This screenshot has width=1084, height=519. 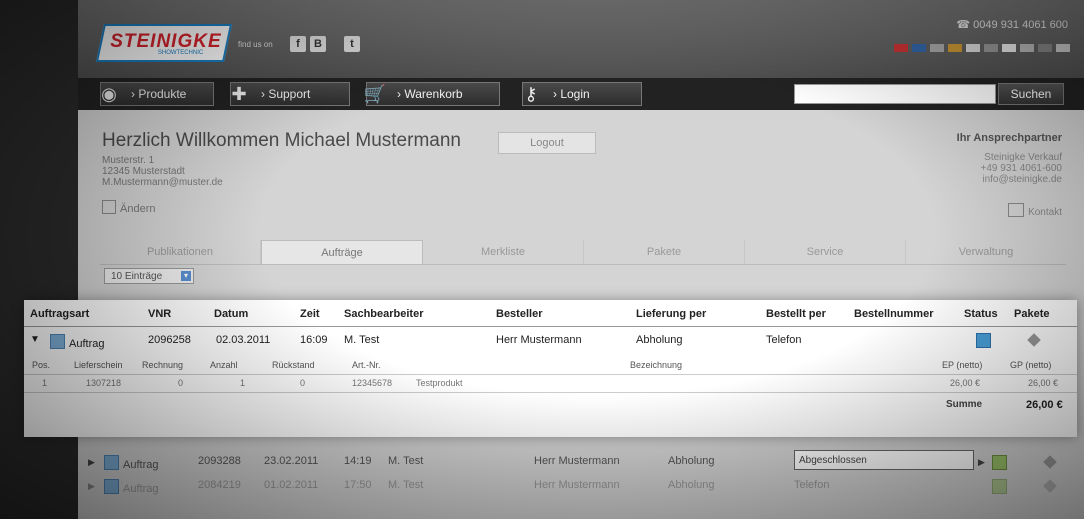 I want to click on col-pakete: Pakete, so click(x=1031, y=314).